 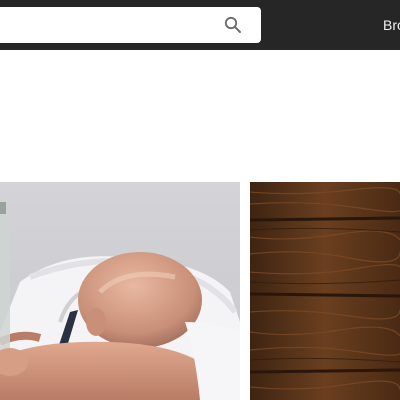 What do you see at coordinates (233, 25) in the screenshot?
I see `search-icon` at bounding box center [233, 25].